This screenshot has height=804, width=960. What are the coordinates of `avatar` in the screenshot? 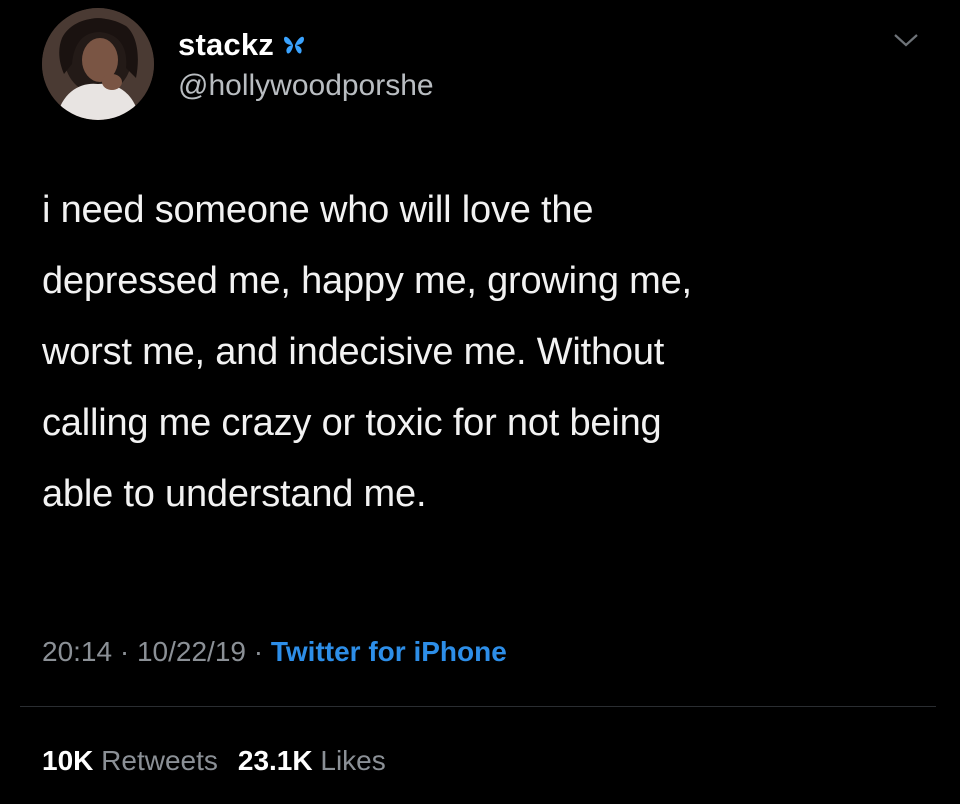 It's located at (98, 64).